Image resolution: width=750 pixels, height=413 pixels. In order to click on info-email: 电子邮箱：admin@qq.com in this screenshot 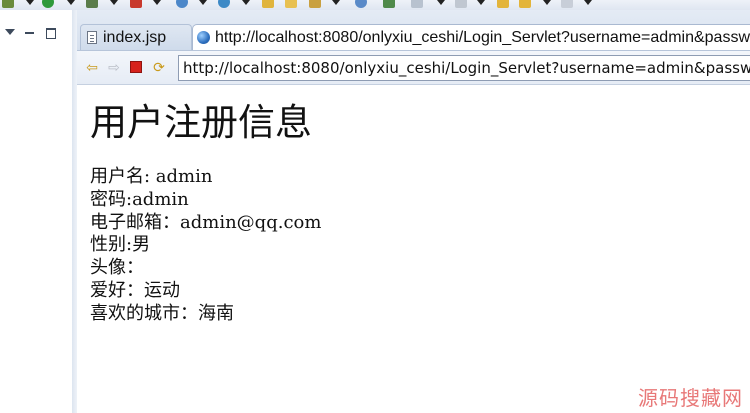, I will do `click(206, 222)`.